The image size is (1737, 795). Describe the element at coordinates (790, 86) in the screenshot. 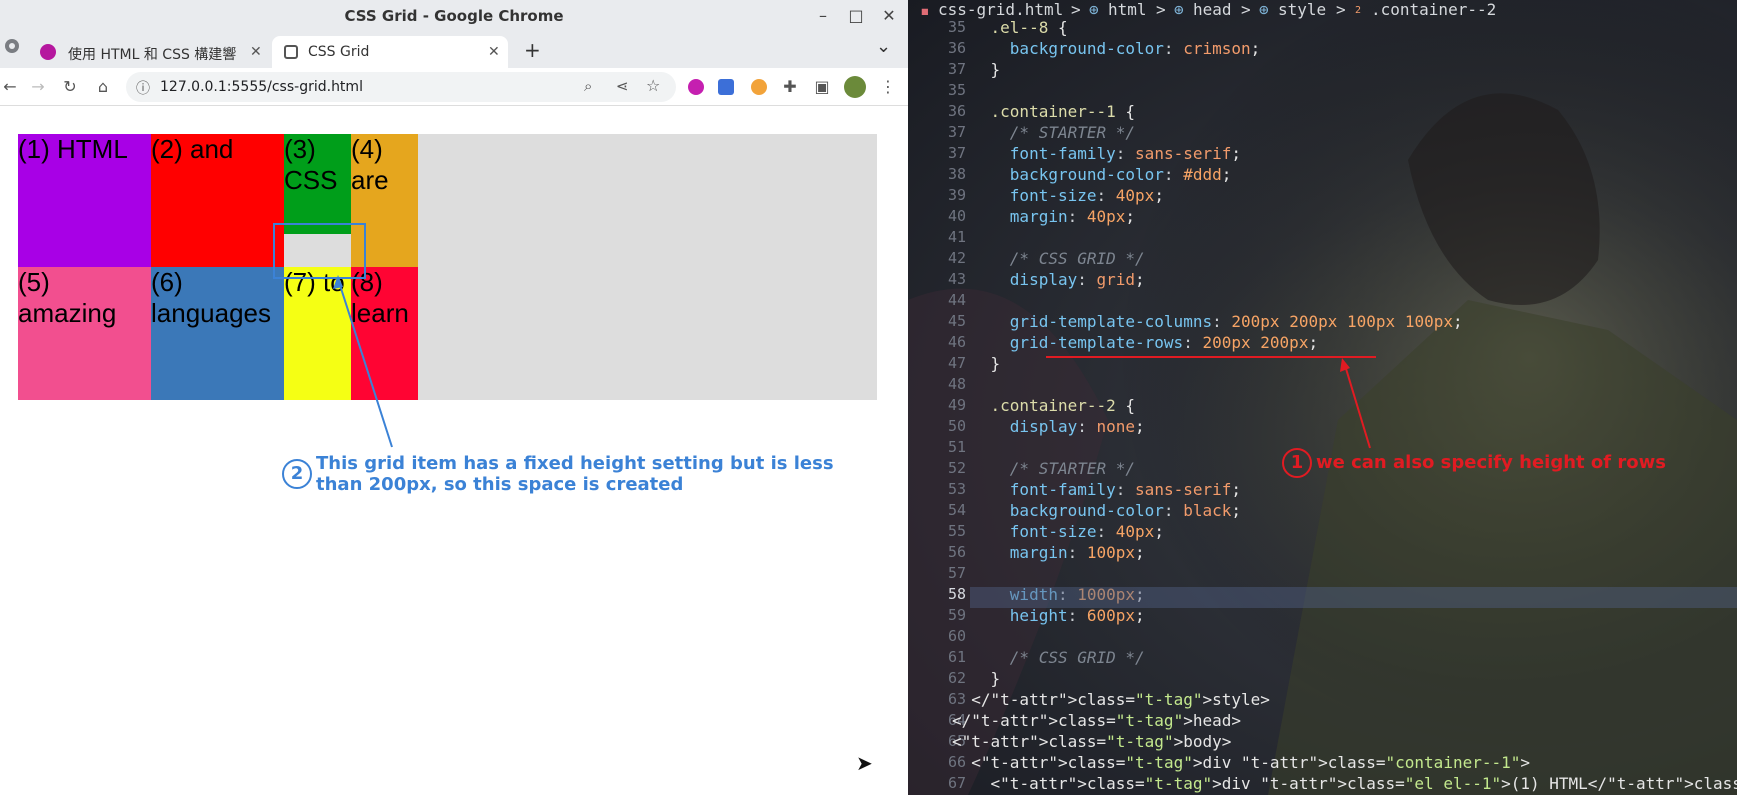

I see `extensions-puzzle-icon: ✚` at that location.